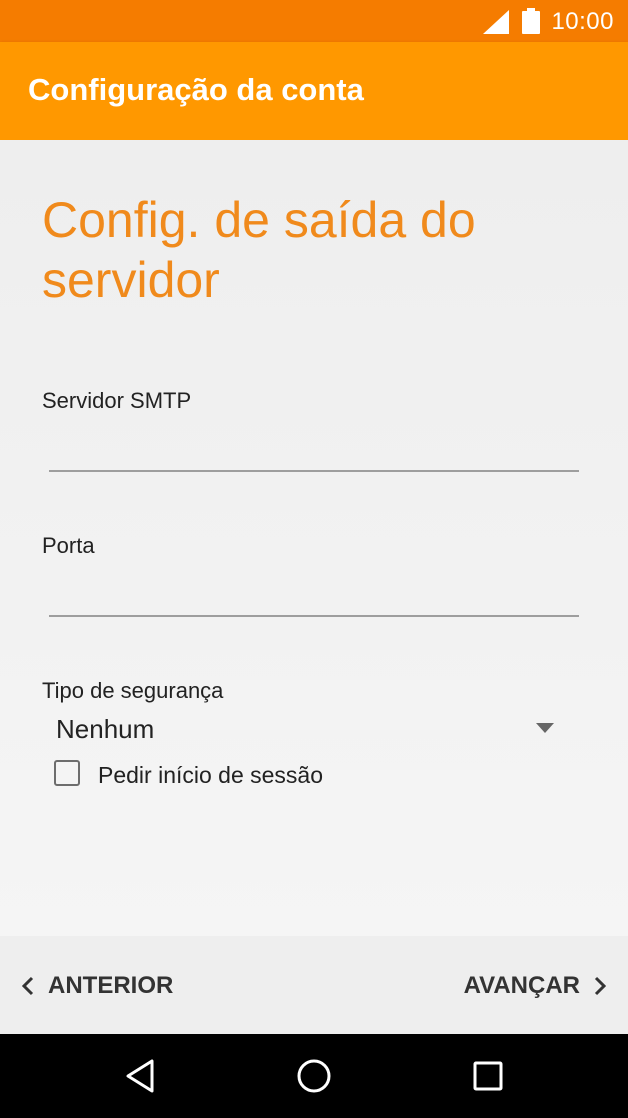  I want to click on next-button-label: AVANÇAR, so click(521, 985).